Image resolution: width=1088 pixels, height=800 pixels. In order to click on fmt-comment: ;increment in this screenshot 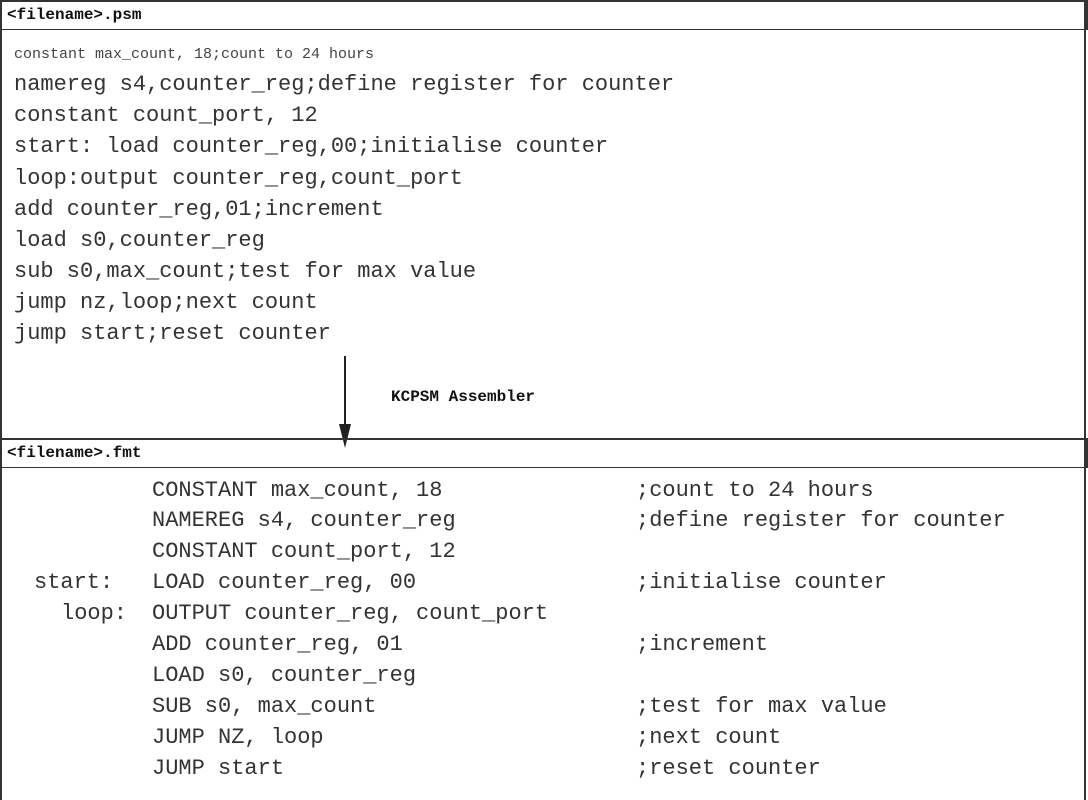, I will do `click(702, 644)`.